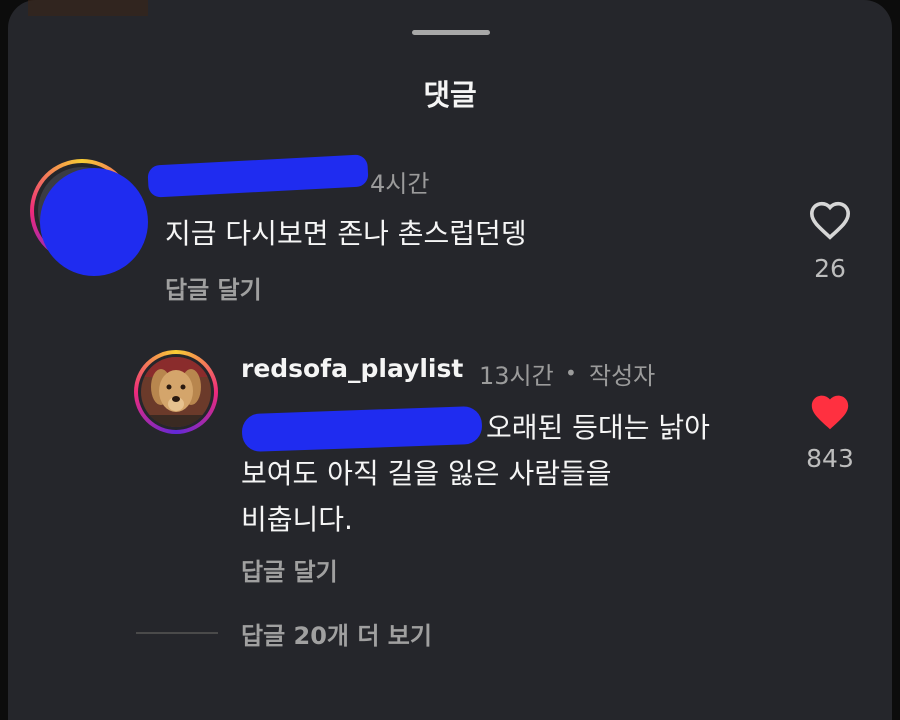 The width and height of the screenshot is (900, 720). Describe the element at coordinates (450, 95) in the screenshot. I see `sheet-title: 댓글` at that location.